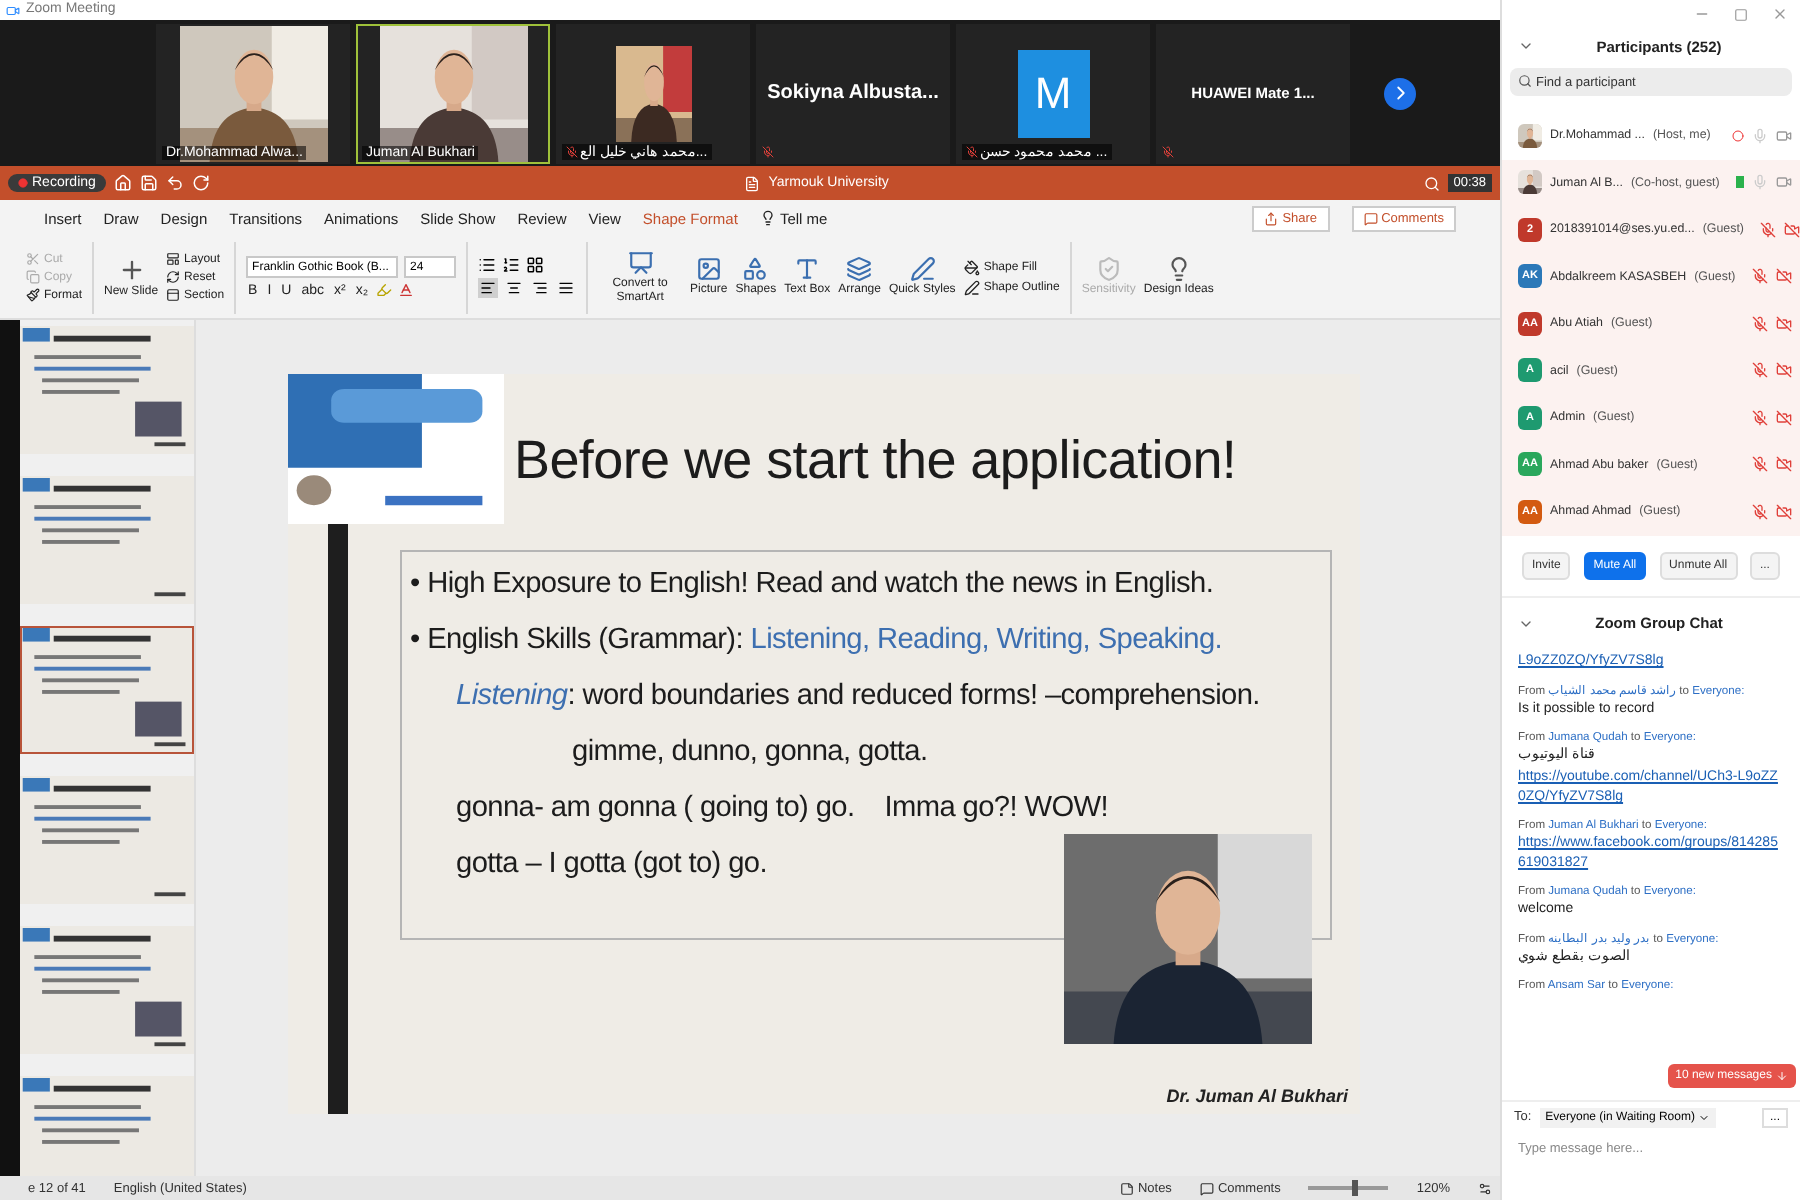 Image resolution: width=1800 pixels, height=1200 pixels. Describe the element at coordinates (1526, 46) in the screenshot. I see `collapse-icon` at that location.